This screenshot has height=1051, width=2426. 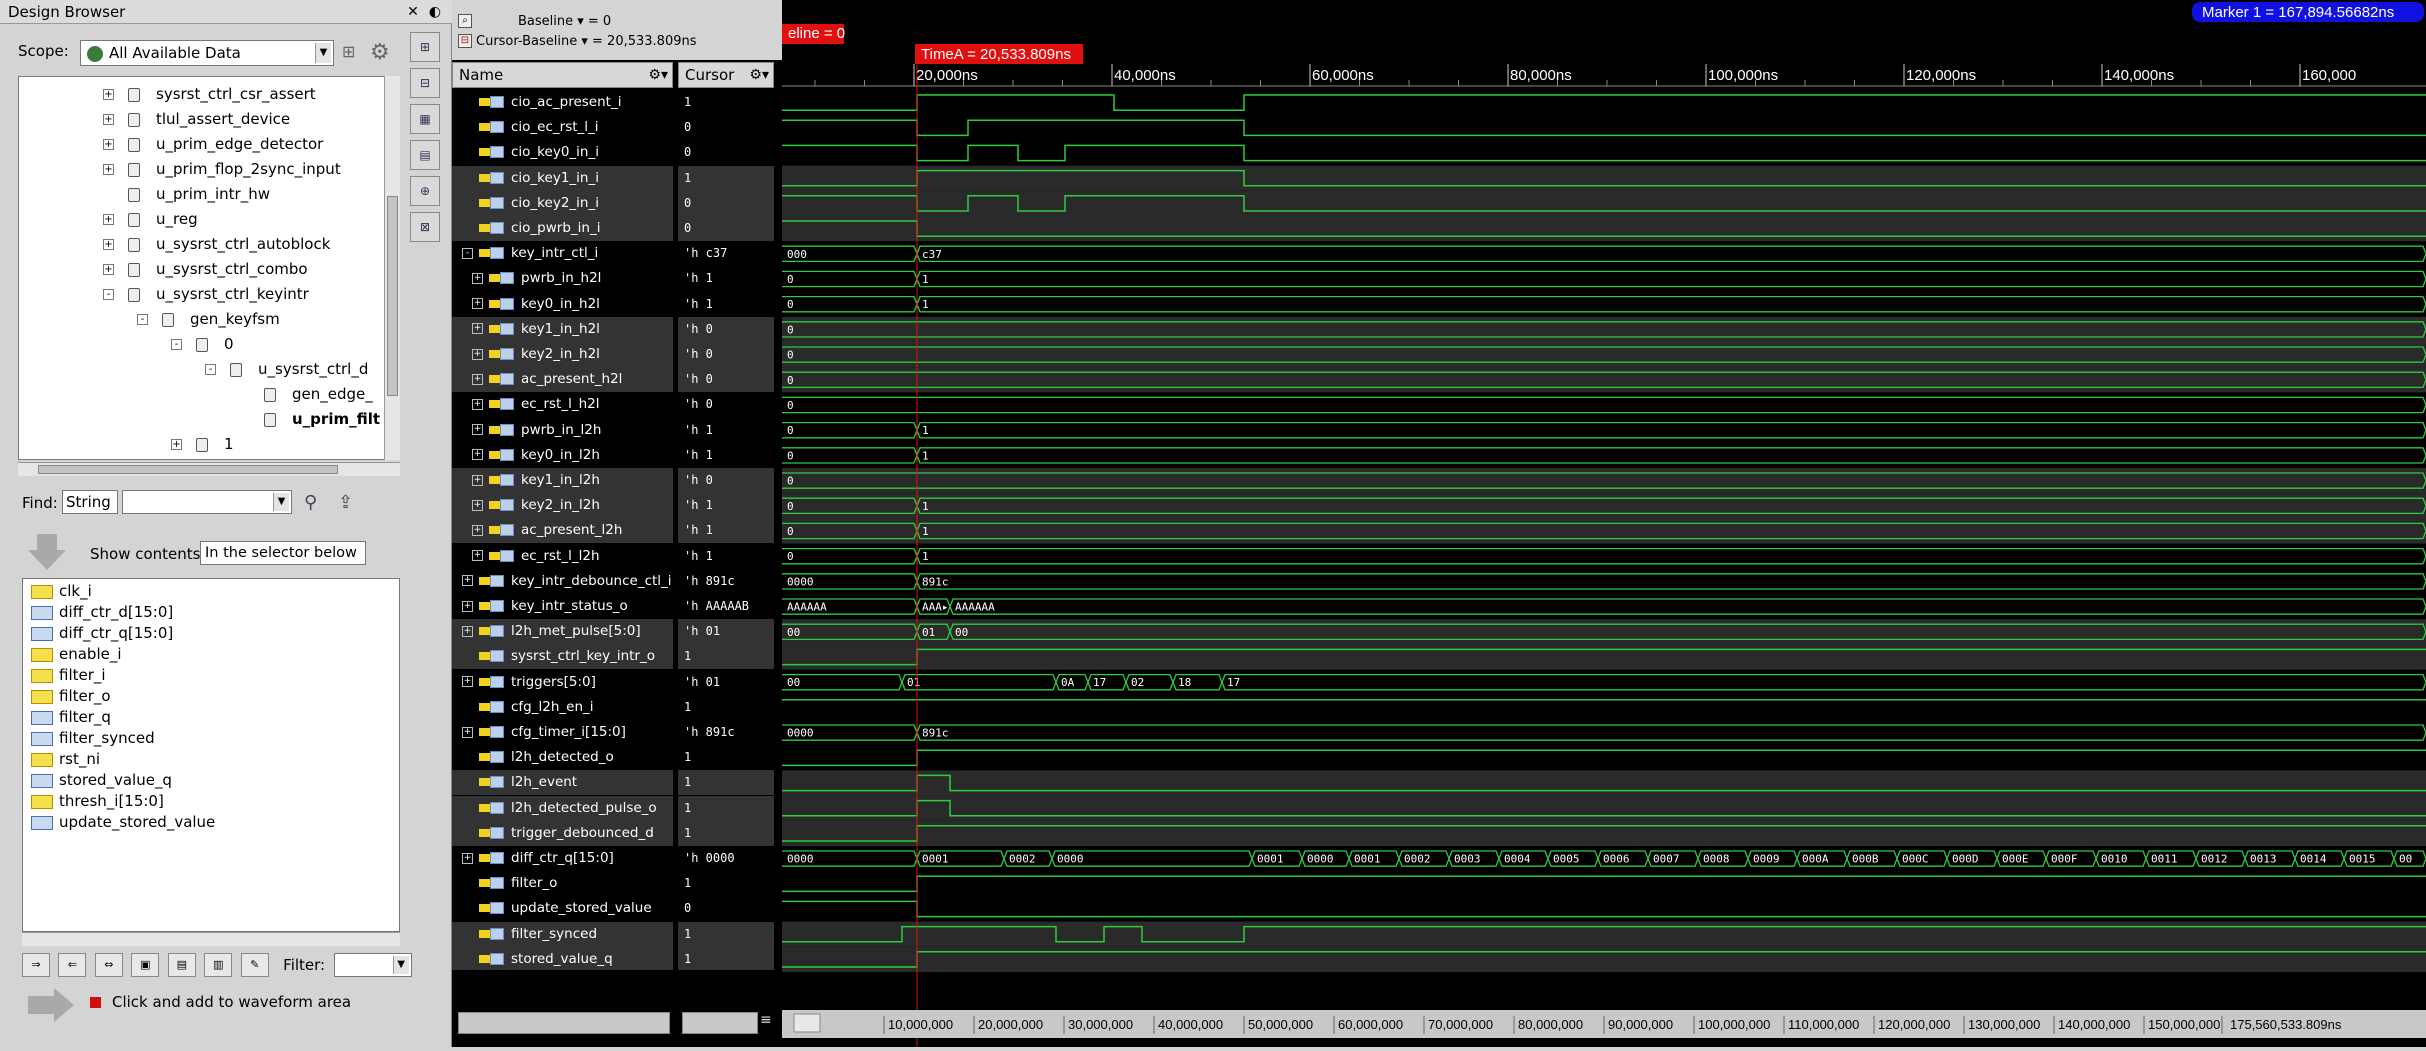 I want to click on signal-row: + key_intr_status_o, so click(x=562, y=606).